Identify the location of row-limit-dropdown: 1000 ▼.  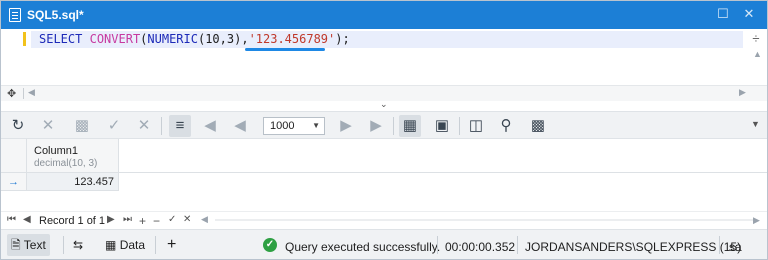
(294, 126).